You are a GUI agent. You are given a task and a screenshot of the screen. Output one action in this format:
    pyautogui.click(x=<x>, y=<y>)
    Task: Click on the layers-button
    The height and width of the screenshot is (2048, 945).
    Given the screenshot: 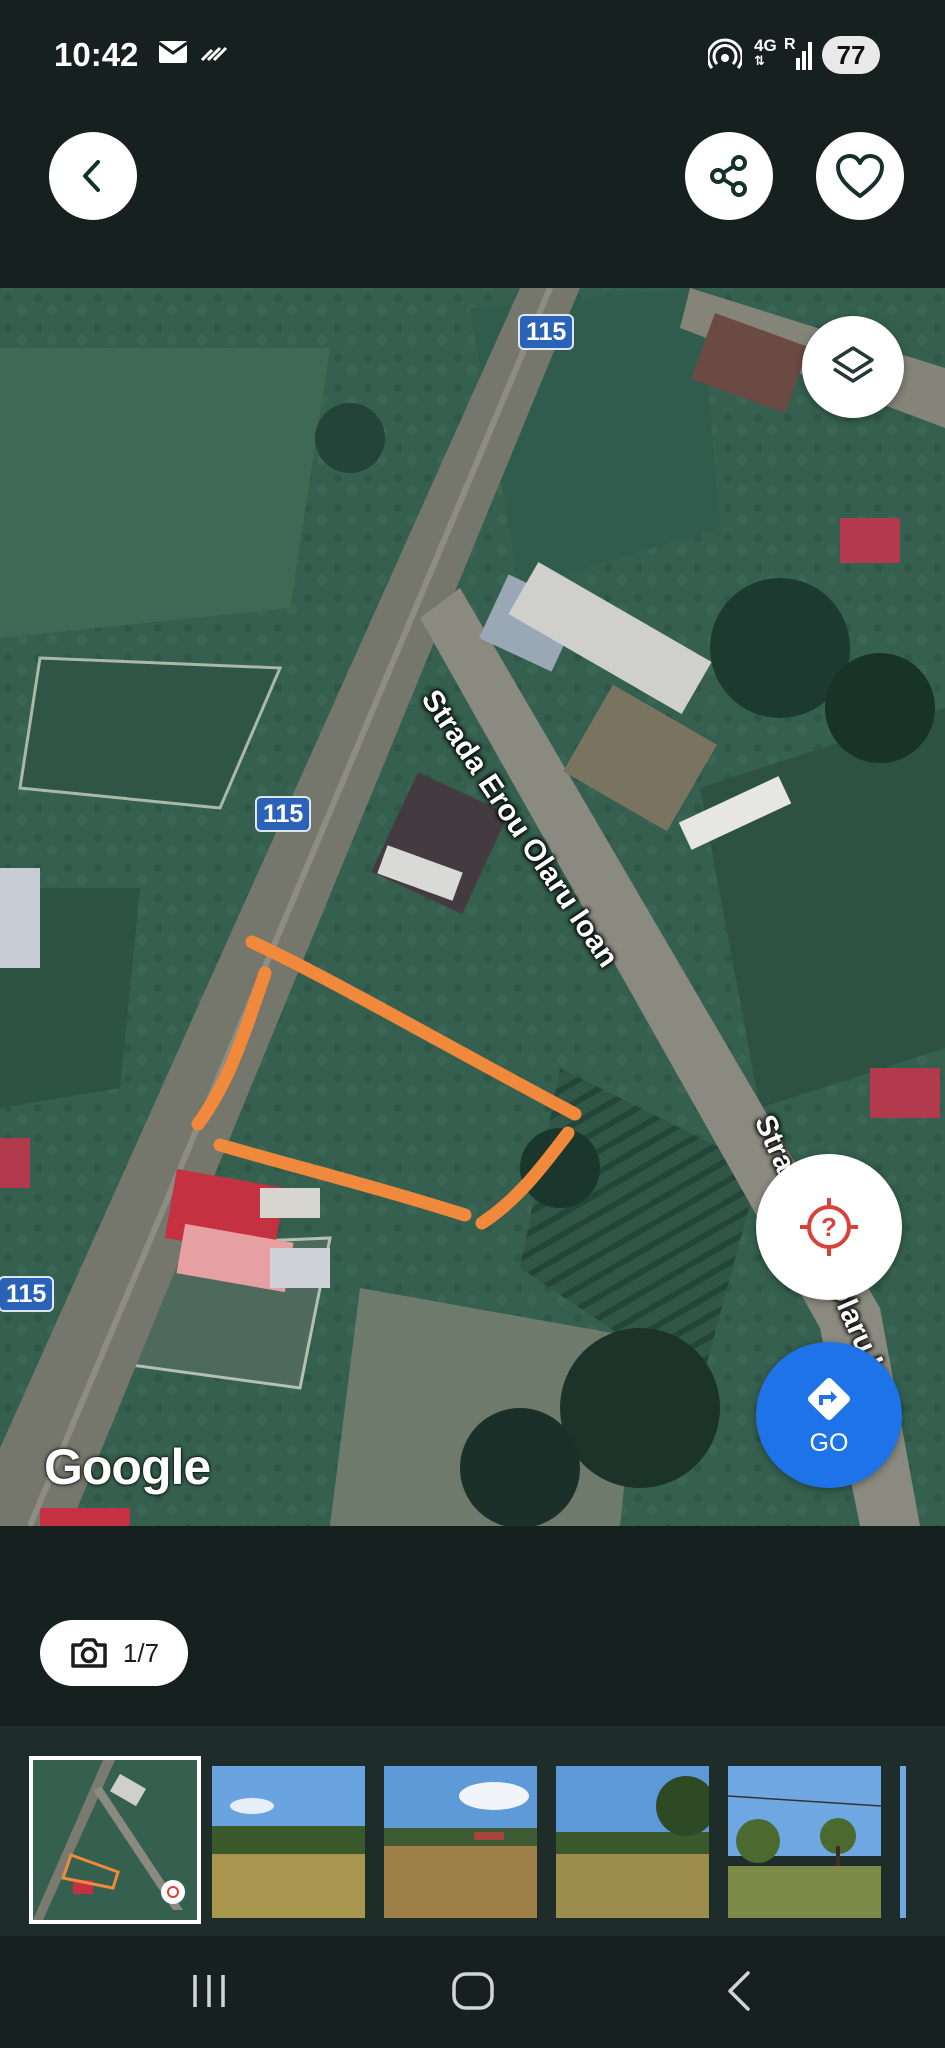 What is the action you would take?
    pyautogui.click(x=853, y=367)
    